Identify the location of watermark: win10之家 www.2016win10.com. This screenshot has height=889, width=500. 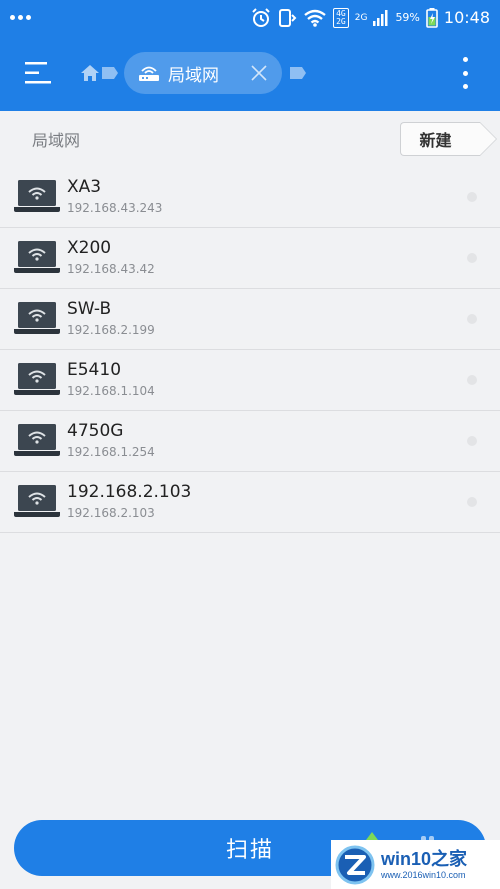
(415, 864).